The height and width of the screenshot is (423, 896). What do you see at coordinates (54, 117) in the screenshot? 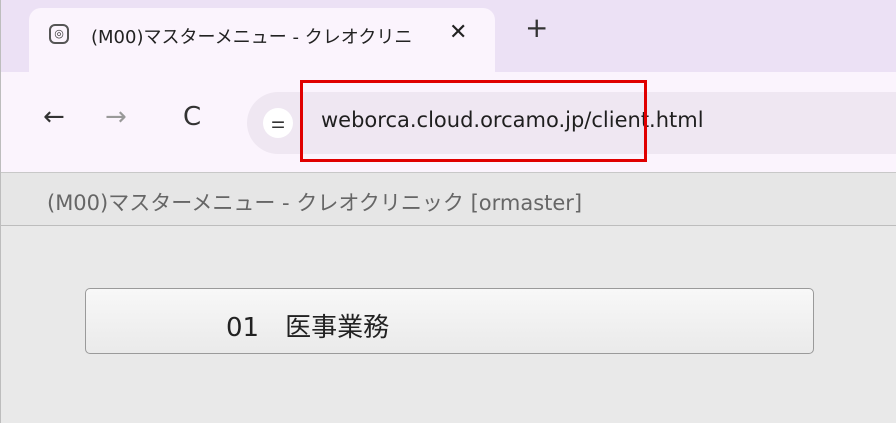
I see `back-arrow-icon: ←` at bounding box center [54, 117].